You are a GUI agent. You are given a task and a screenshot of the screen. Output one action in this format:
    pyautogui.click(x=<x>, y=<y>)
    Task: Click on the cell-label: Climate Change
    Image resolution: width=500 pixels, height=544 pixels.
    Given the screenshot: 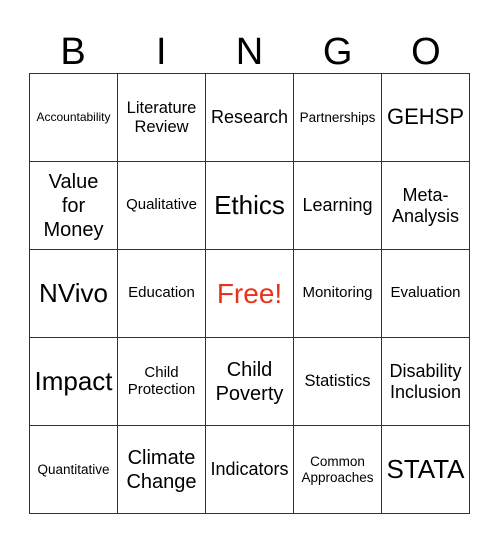 What is the action you would take?
    pyautogui.click(x=161, y=469)
    